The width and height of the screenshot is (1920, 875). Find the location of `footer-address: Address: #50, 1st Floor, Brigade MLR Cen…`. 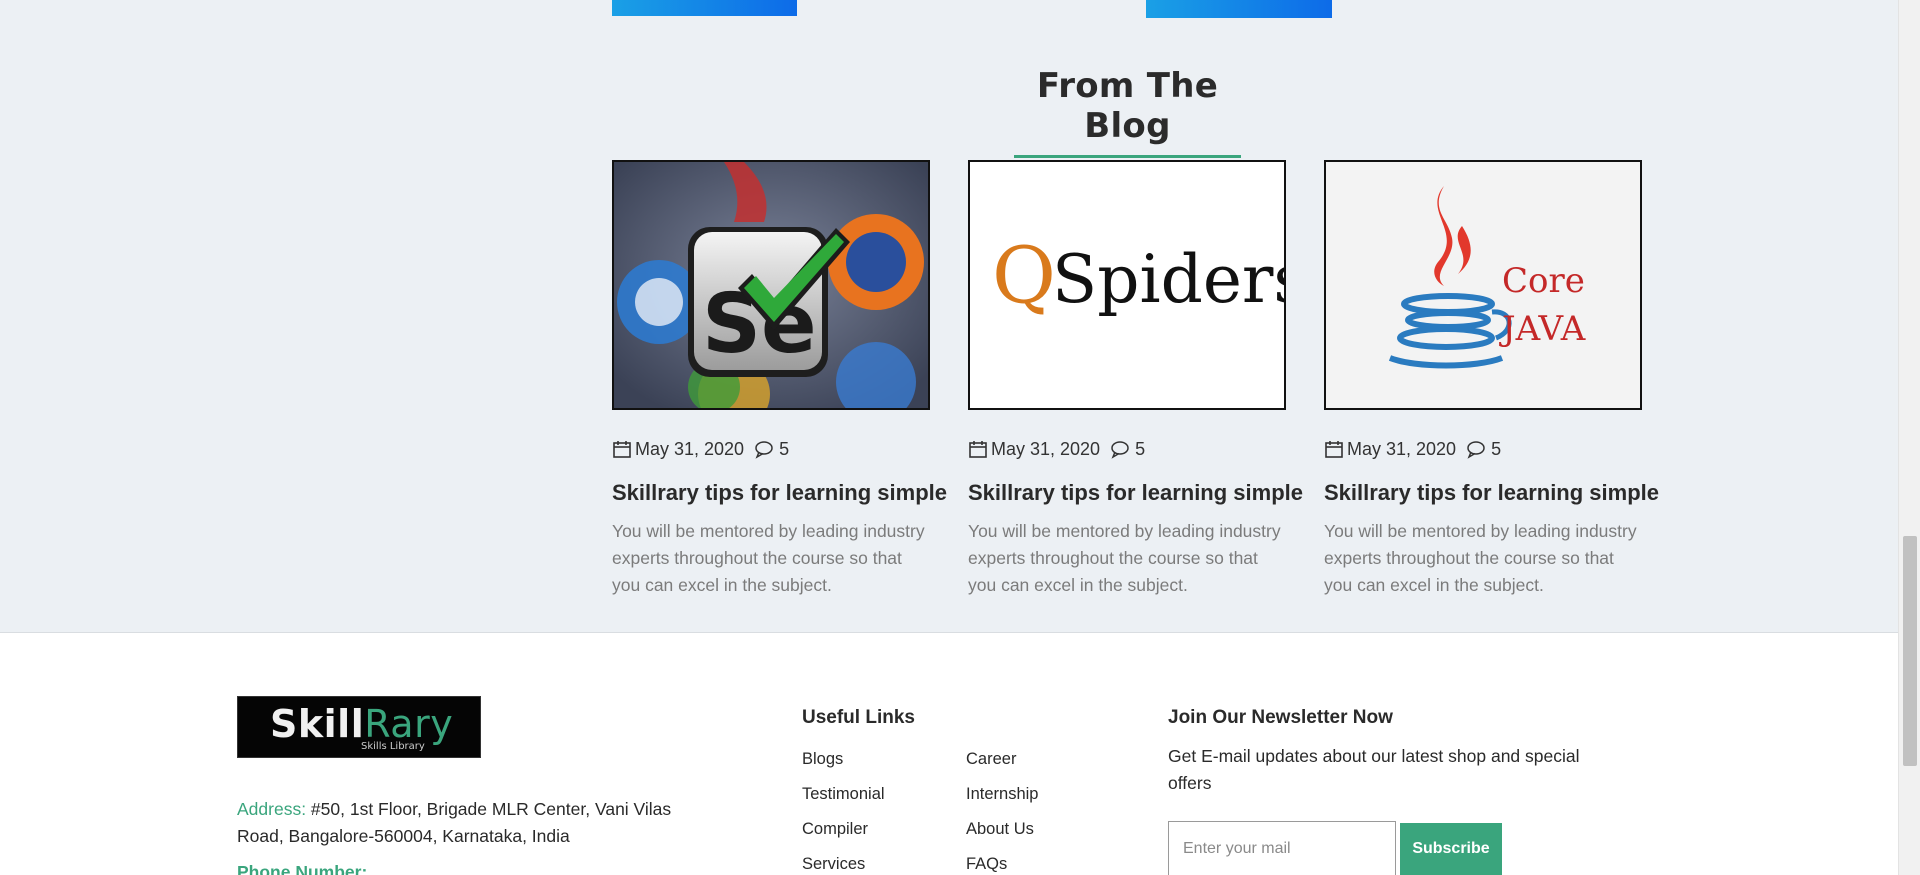

footer-address: Address: #50, 1st Floor, Brigade MLR Cen… is located at coordinates (467, 823).